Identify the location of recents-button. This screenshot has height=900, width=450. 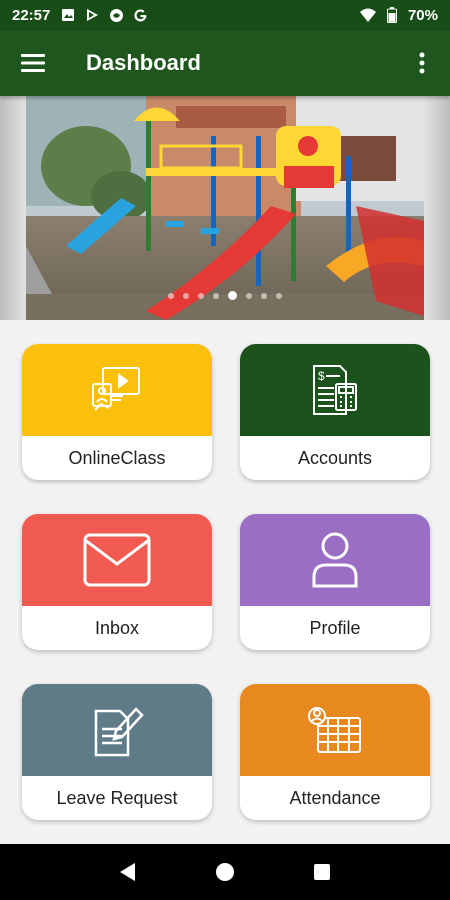
(322, 872).